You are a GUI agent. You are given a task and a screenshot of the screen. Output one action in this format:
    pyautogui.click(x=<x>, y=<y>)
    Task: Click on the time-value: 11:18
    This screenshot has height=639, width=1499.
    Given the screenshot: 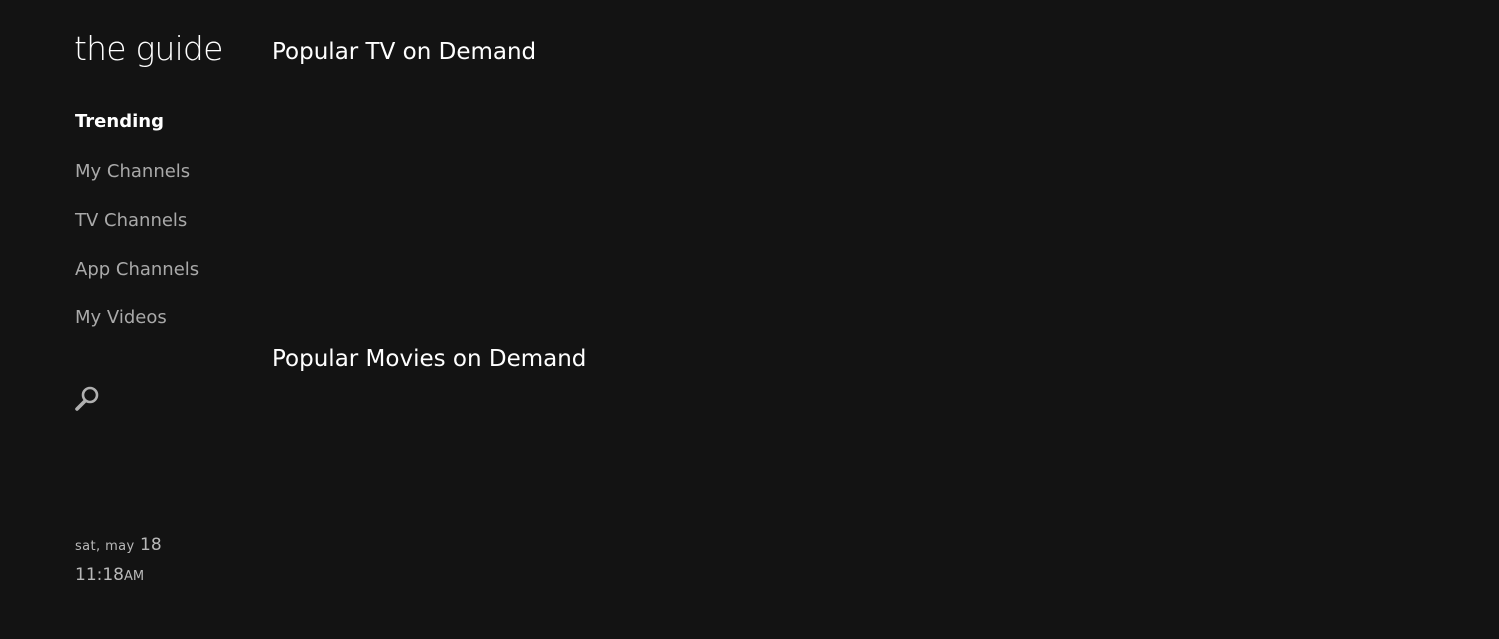 What is the action you would take?
    pyautogui.click(x=99, y=575)
    